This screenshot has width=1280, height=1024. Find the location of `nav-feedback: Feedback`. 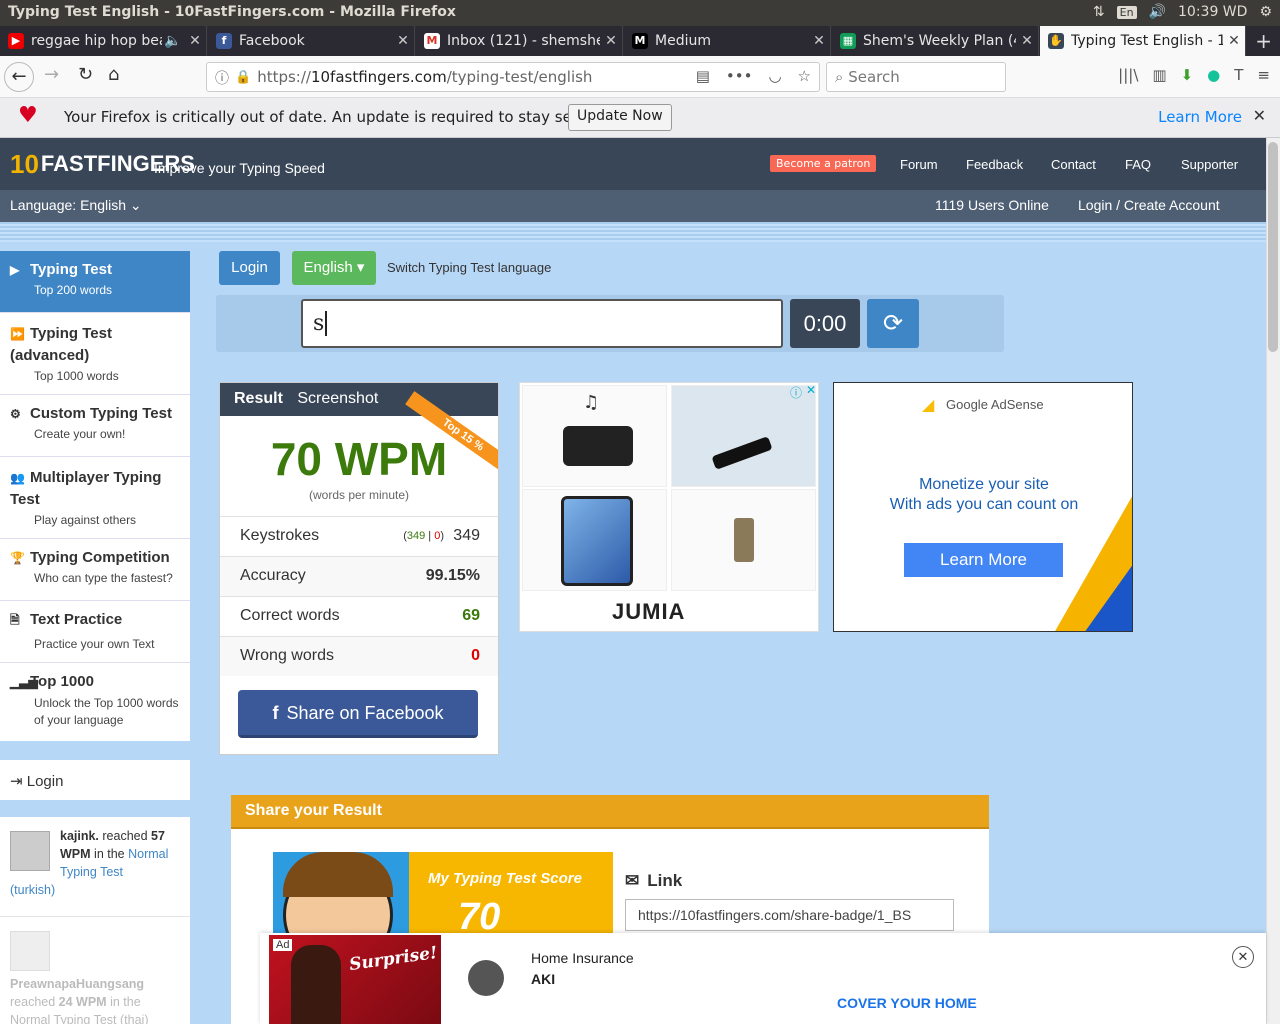

nav-feedback: Feedback is located at coordinates (994, 164).